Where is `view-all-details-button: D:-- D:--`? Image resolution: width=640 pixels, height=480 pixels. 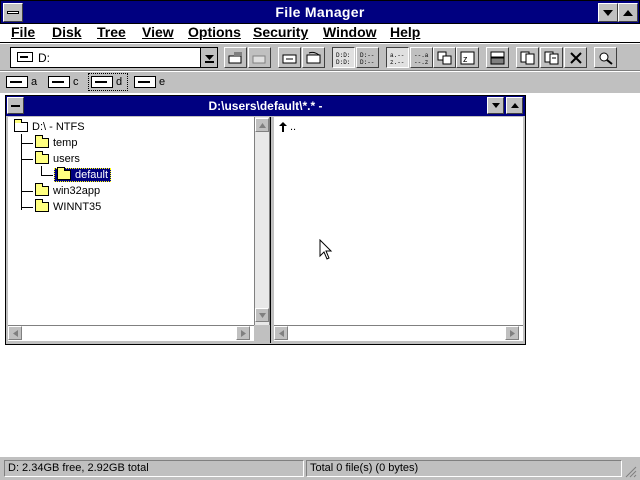 view-all-details-button: D:-- D:-- is located at coordinates (367, 57).